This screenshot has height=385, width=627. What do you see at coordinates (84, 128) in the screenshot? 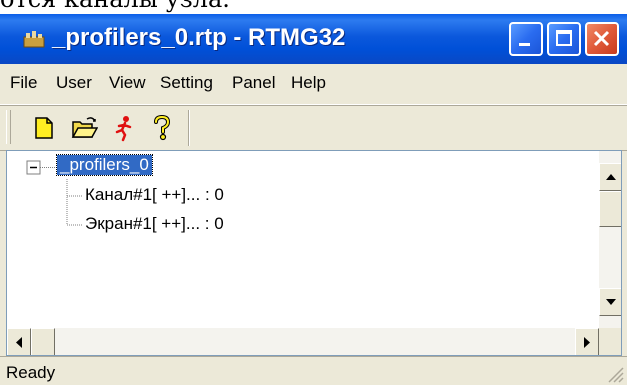
I see `open-folder-icon` at bounding box center [84, 128].